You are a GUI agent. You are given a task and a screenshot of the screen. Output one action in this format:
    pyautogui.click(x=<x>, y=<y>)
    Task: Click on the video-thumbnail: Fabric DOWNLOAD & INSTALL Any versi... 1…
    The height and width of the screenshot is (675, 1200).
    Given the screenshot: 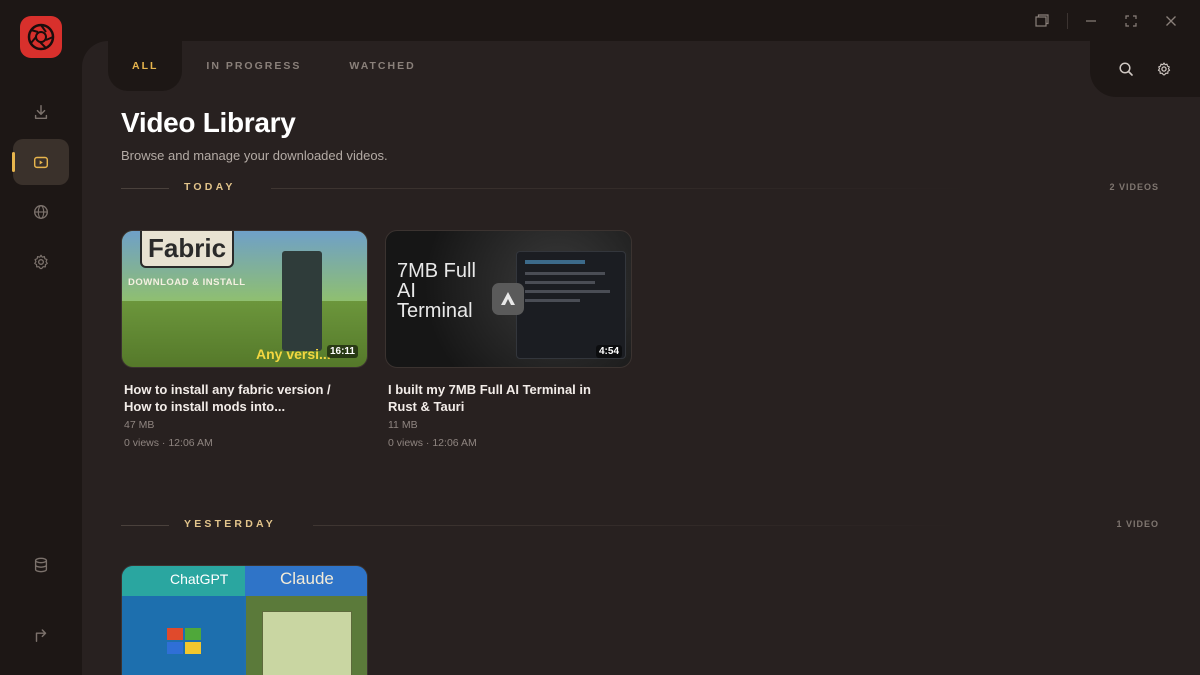 What is the action you would take?
    pyautogui.click(x=244, y=299)
    